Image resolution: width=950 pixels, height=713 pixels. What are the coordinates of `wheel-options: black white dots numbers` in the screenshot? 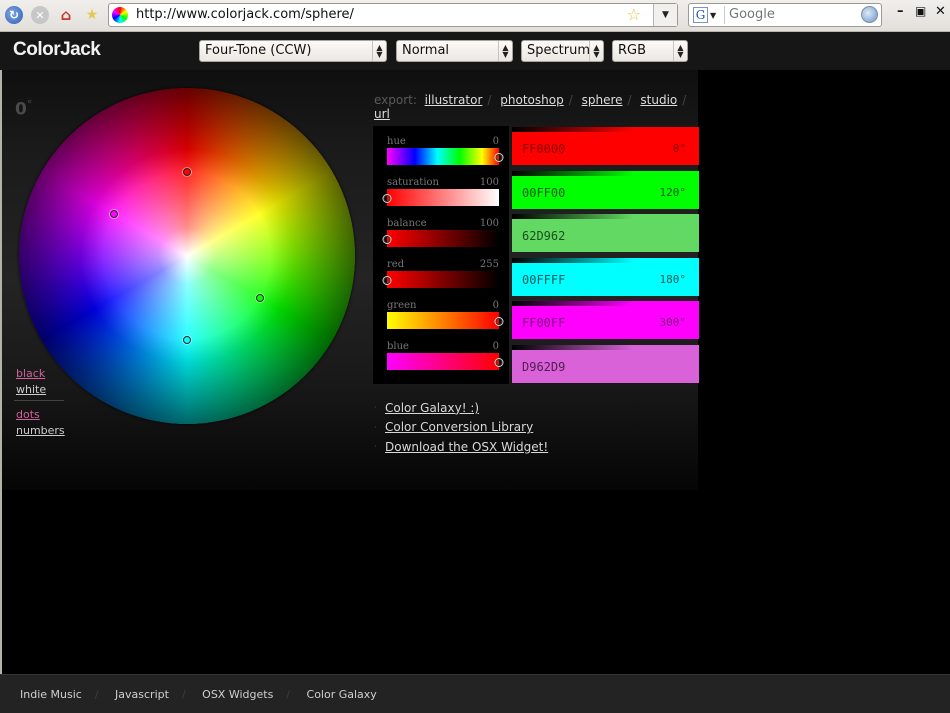 It's located at (39, 403).